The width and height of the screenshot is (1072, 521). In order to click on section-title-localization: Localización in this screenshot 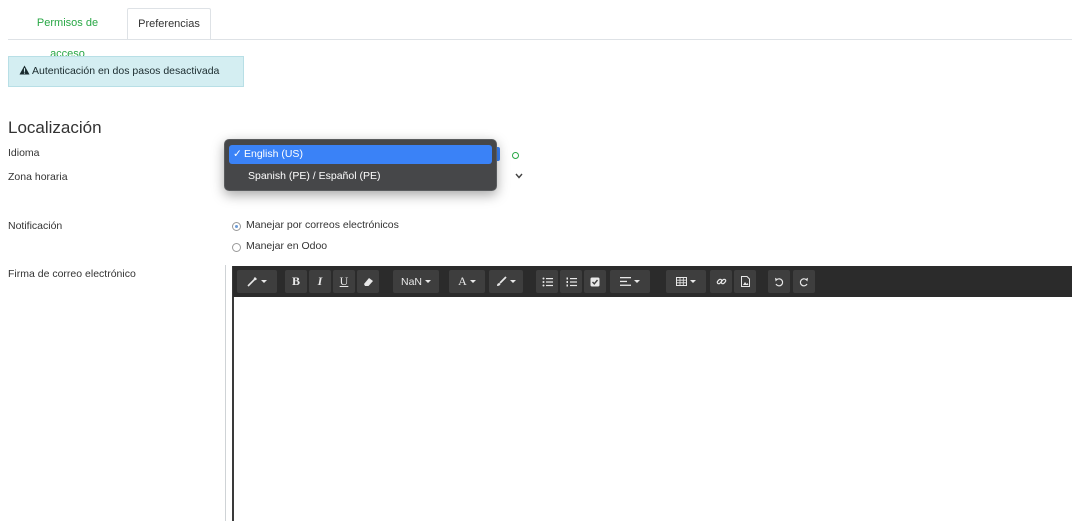, I will do `click(55, 127)`.